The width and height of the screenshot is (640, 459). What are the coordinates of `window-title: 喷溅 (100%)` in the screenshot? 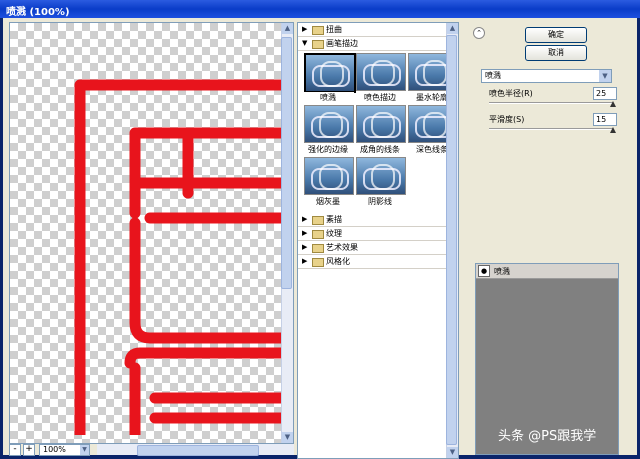 It's located at (38, 12).